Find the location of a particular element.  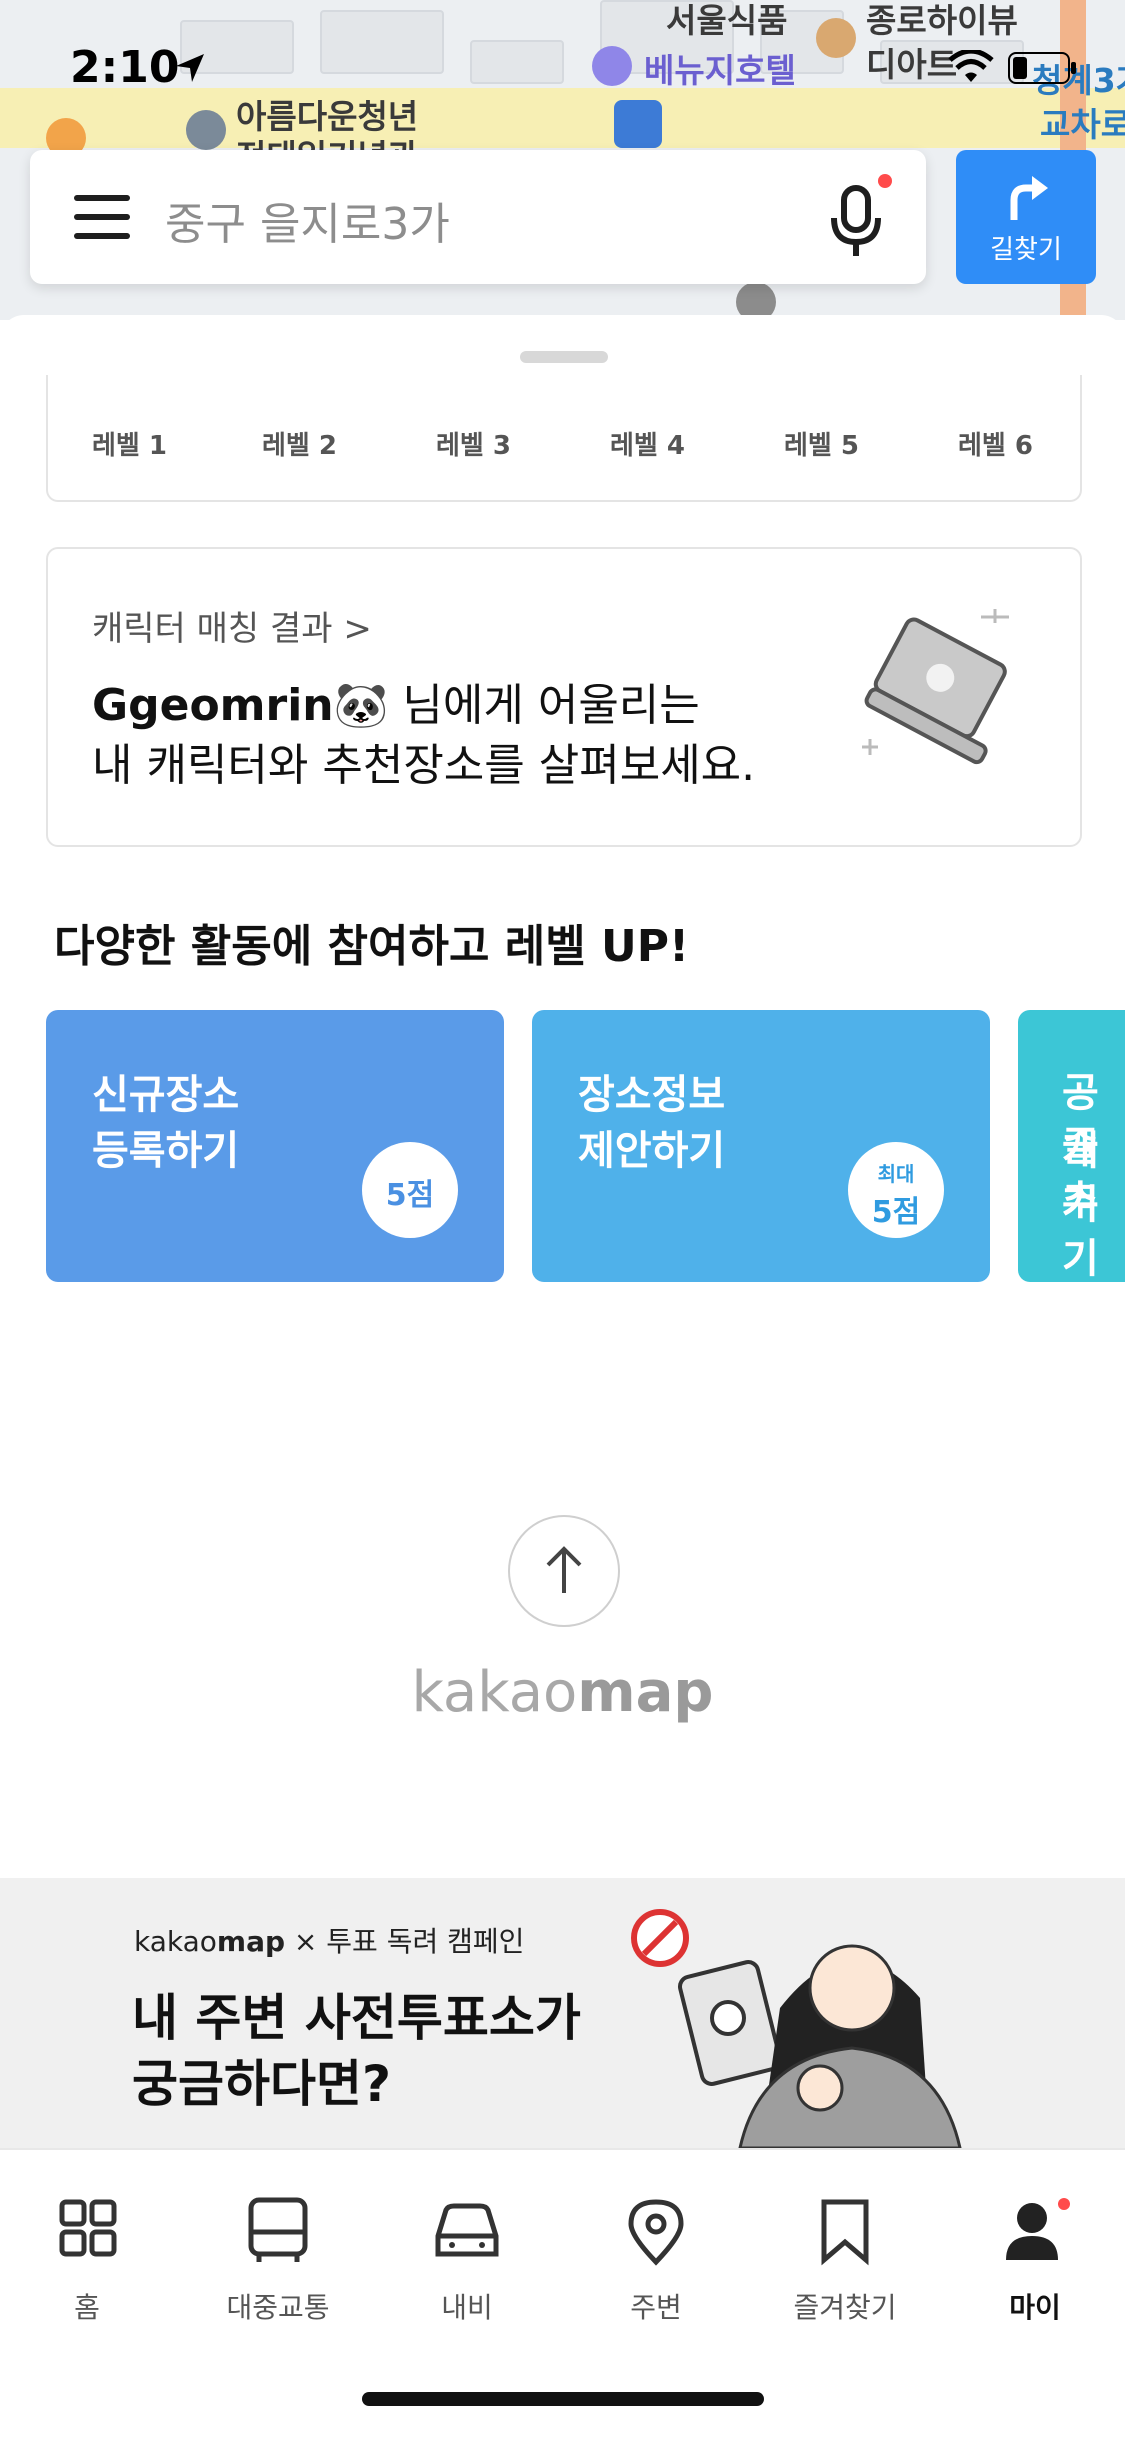

banner-headline: 내 주변 사전투표소가 is located at coordinates (356, 2018).